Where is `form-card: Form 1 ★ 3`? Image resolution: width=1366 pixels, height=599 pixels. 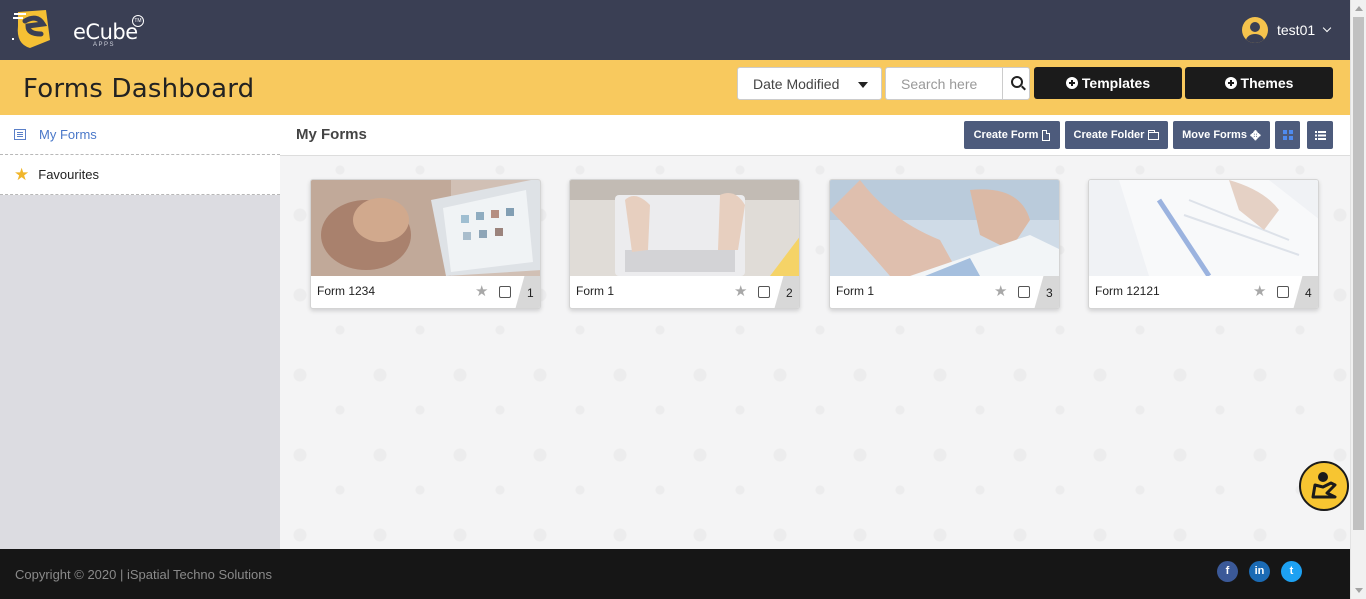 form-card: Form 1 ★ 3 is located at coordinates (944, 244).